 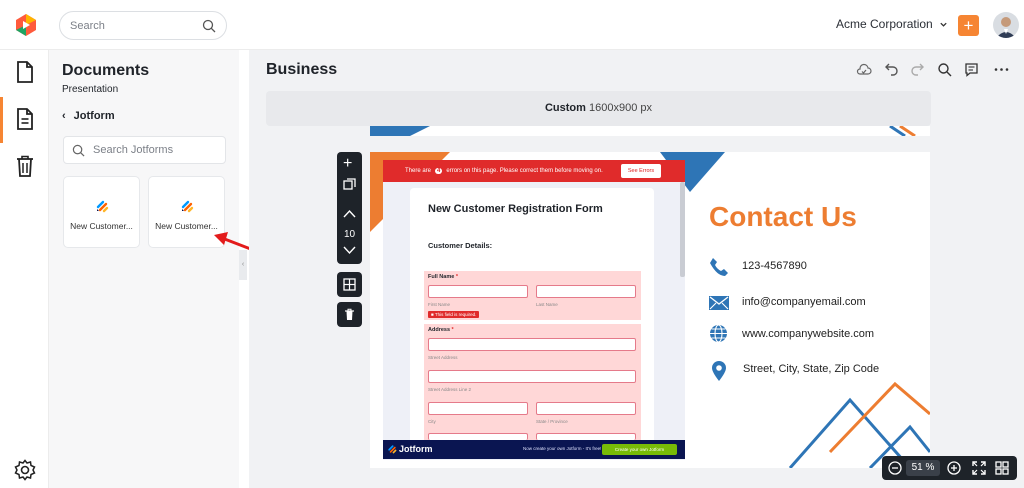 What do you see at coordinates (808, 334) in the screenshot?
I see `contact-website: www.companywebsite.com` at bounding box center [808, 334].